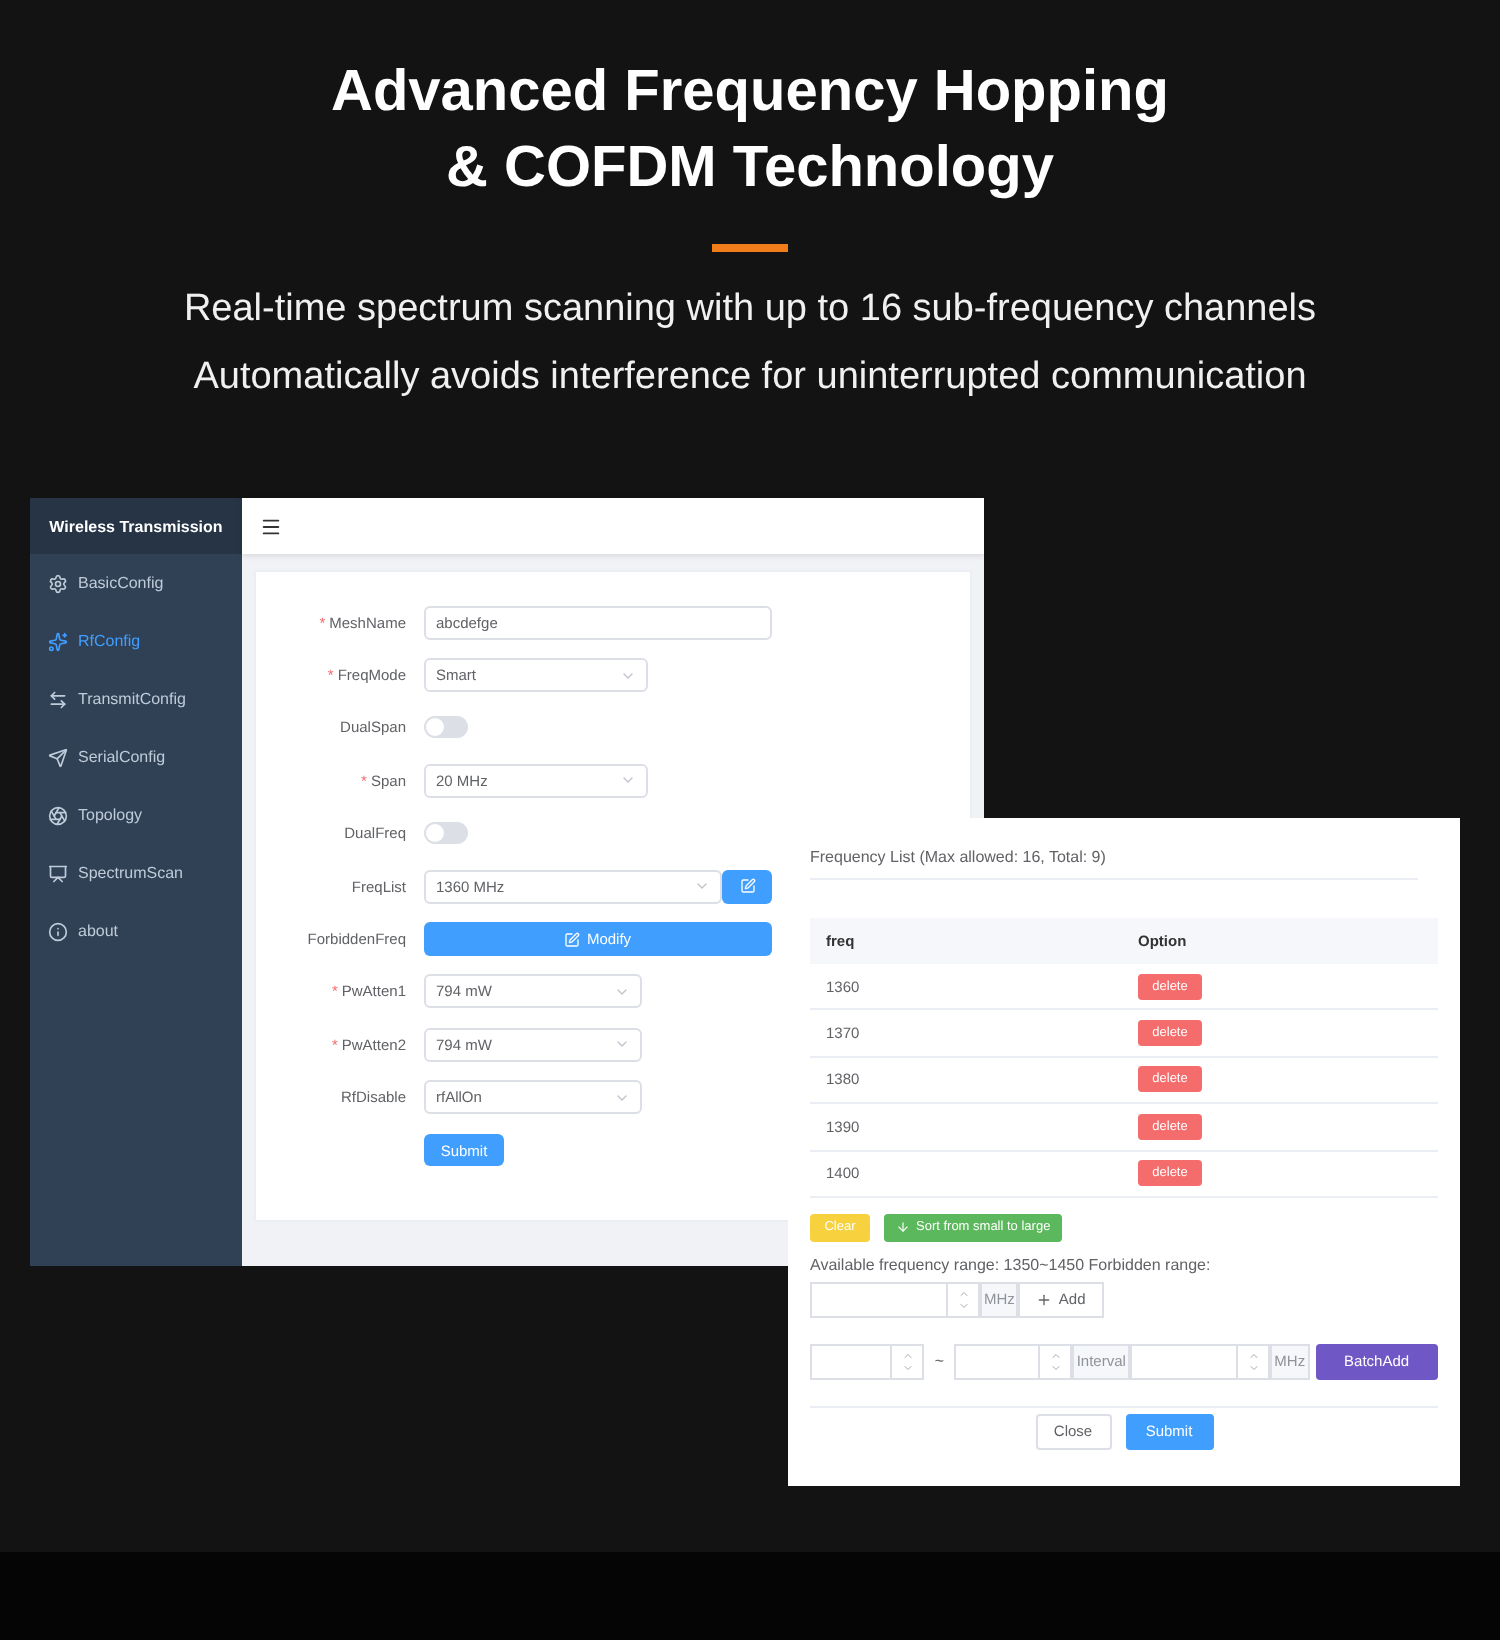 Image resolution: width=1500 pixels, height=1640 pixels. I want to click on menu-icon, so click(271, 526).